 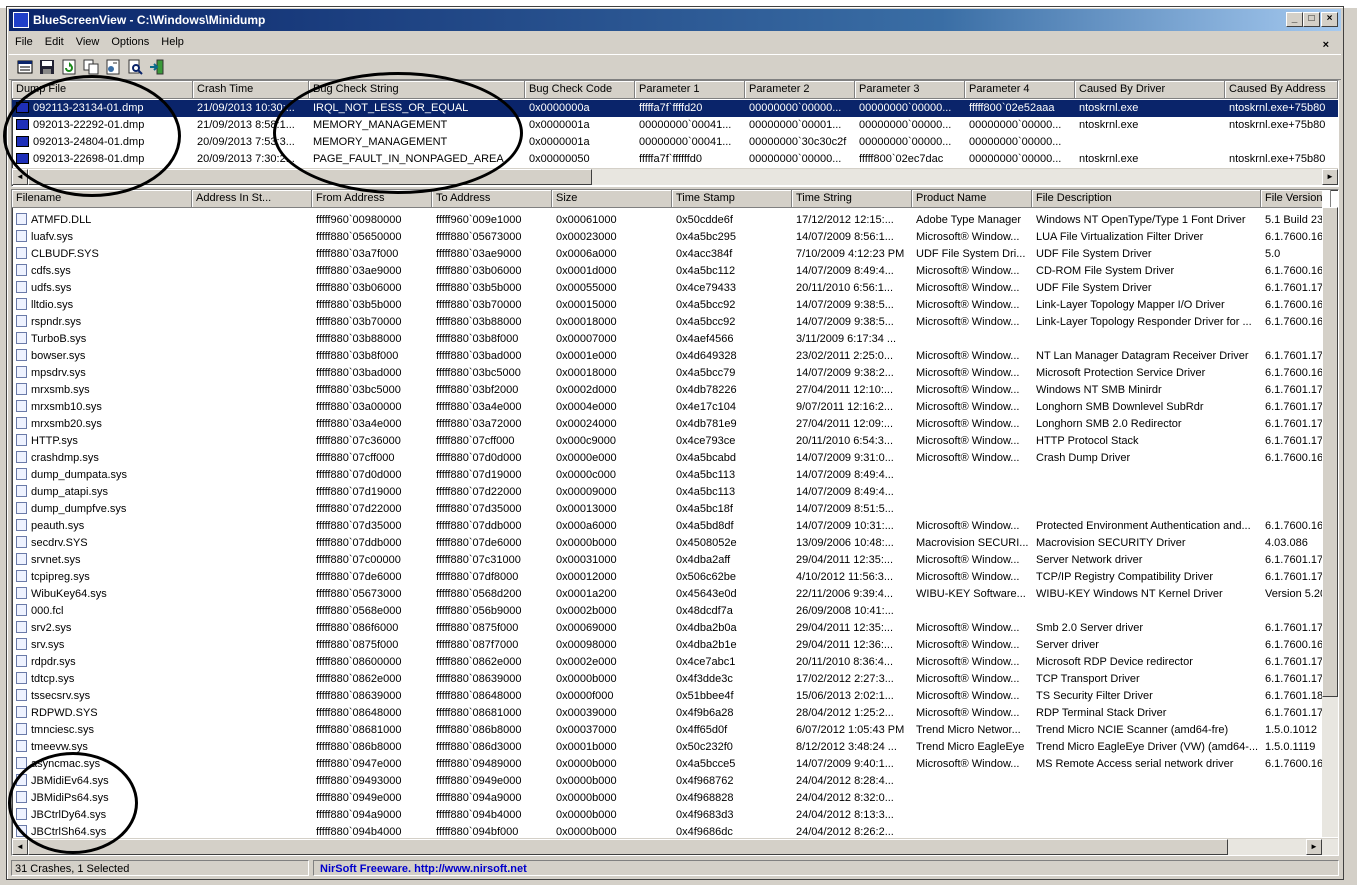 What do you see at coordinates (1296, 198) in the screenshot?
I see `drivers-col-header: File Version` at bounding box center [1296, 198].